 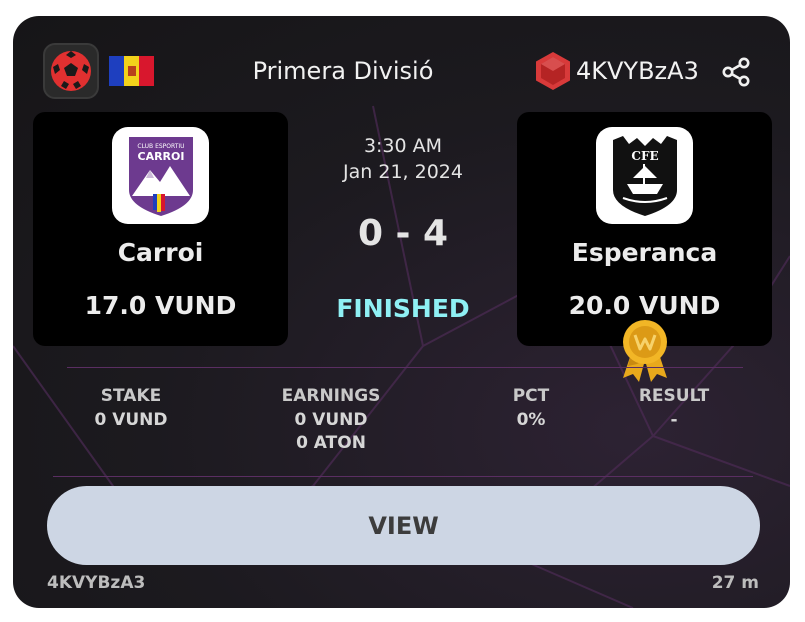 What do you see at coordinates (644, 229) in the screenshot?
I see `away-team-panel: CFE Esperanca 20.0 VUND` at bounding box center [644, 229].